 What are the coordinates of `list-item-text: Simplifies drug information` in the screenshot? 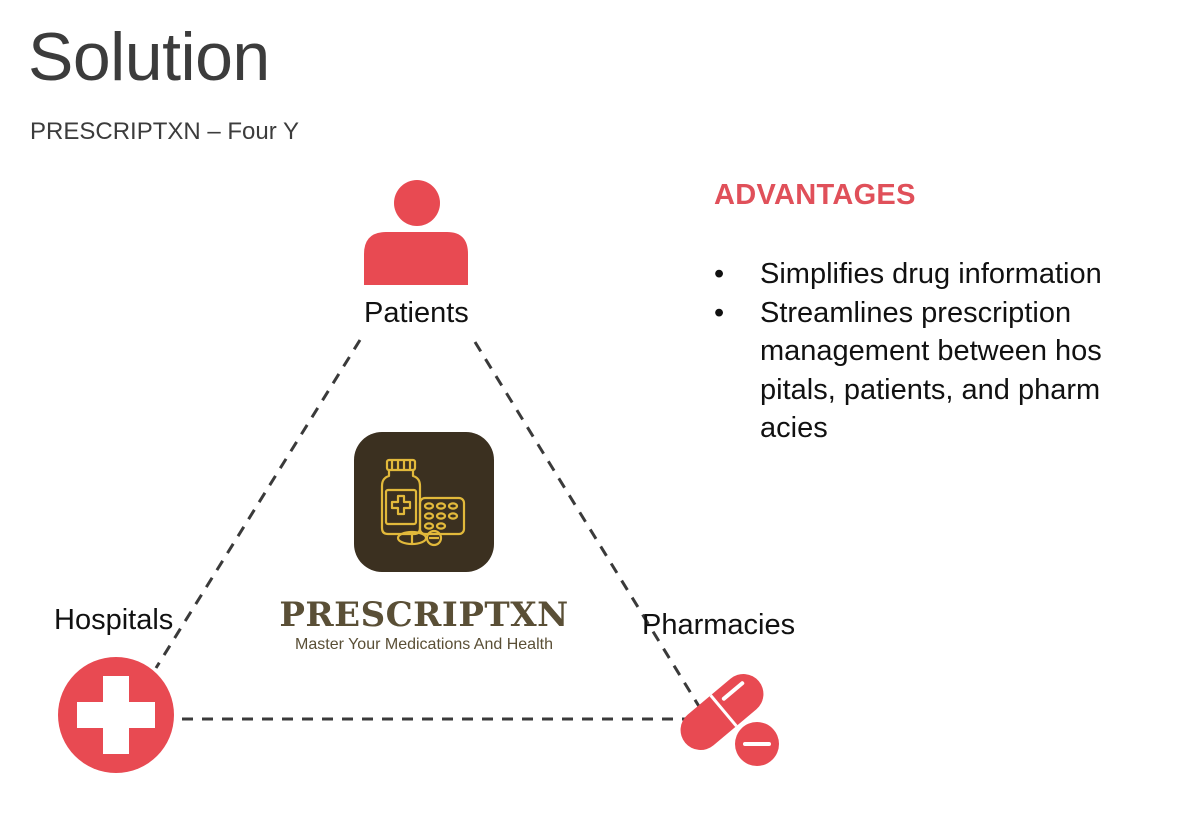 It's located at (931, 274).